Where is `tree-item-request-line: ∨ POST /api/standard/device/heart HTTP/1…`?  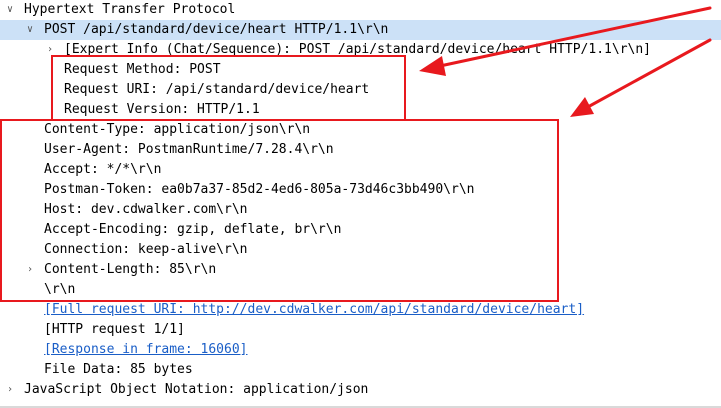 tree-item-request-line: ∨ POST /api/standard/device/heart HTTP/1… is located at coordinates (360, 30).